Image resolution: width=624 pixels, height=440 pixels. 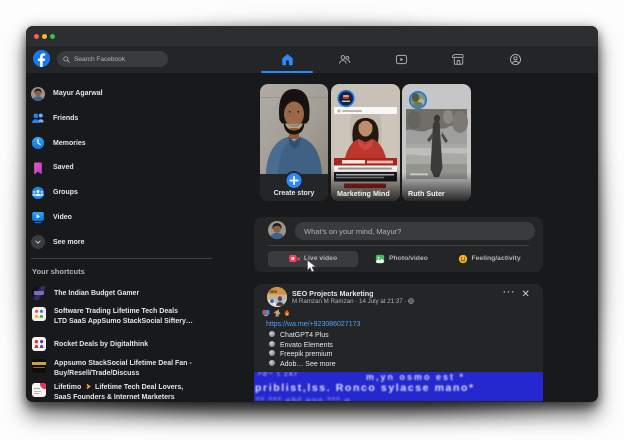 I want to click on svg-text: Ruth Suter, so click(x=426, y=193).